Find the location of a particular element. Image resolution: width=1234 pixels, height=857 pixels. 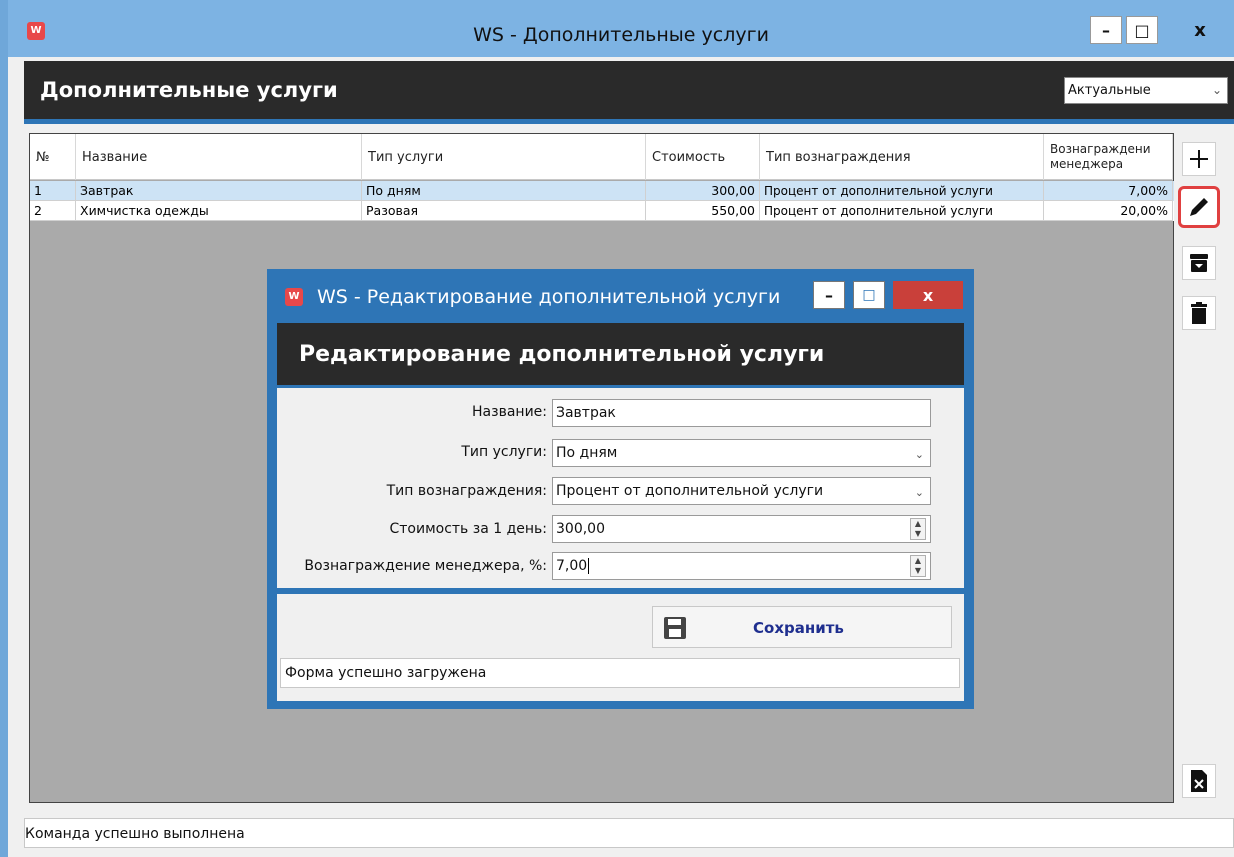

cell-type: Разовая is located at coordinates (504, 211).